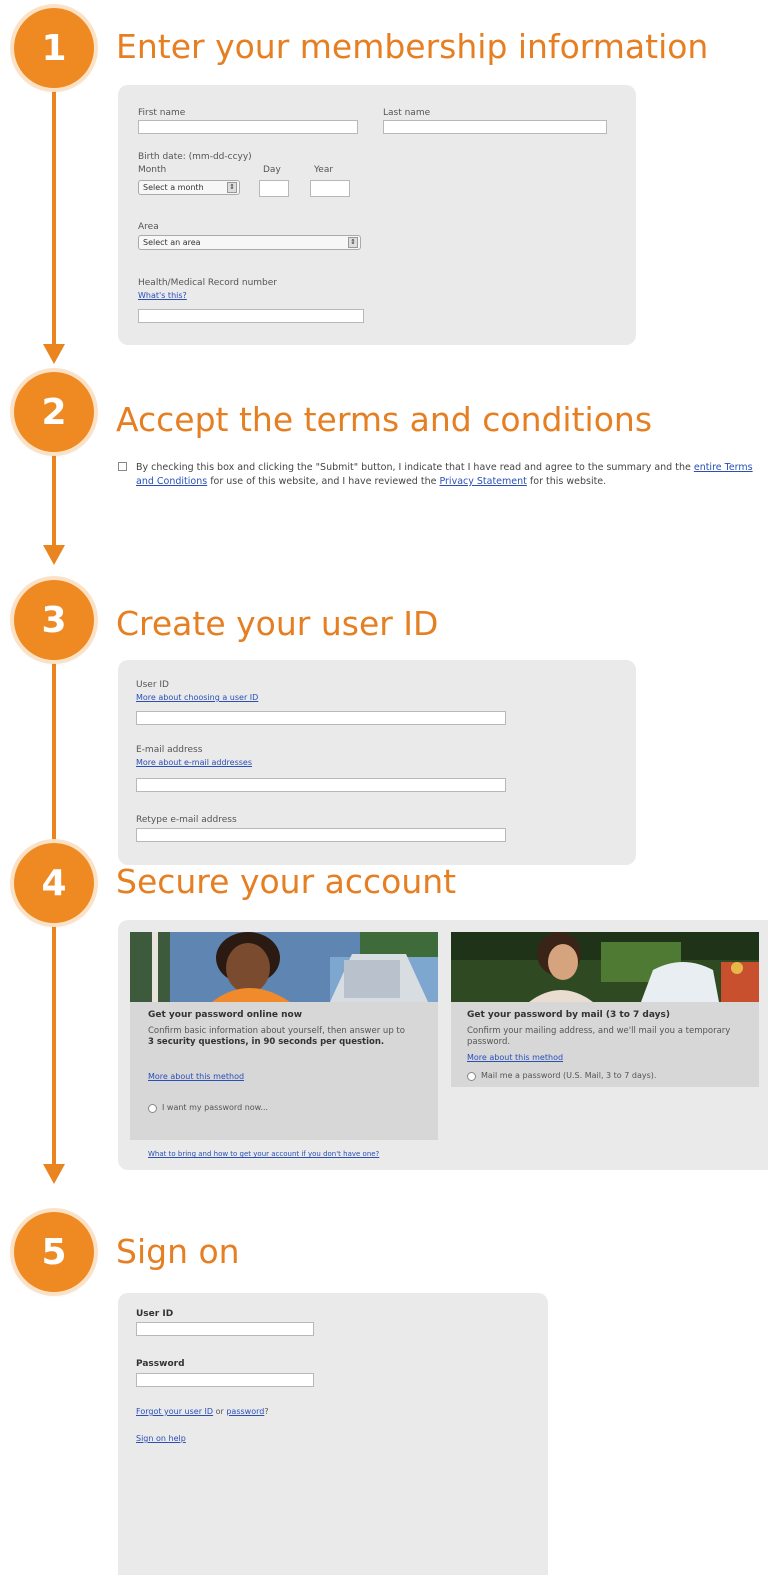 This screenshot has height=1575, width=768. What do you see at coordinates (566, 481) in the screenshot?
I see `terms-text-end: for this website.` at bounding box center [566, 481].